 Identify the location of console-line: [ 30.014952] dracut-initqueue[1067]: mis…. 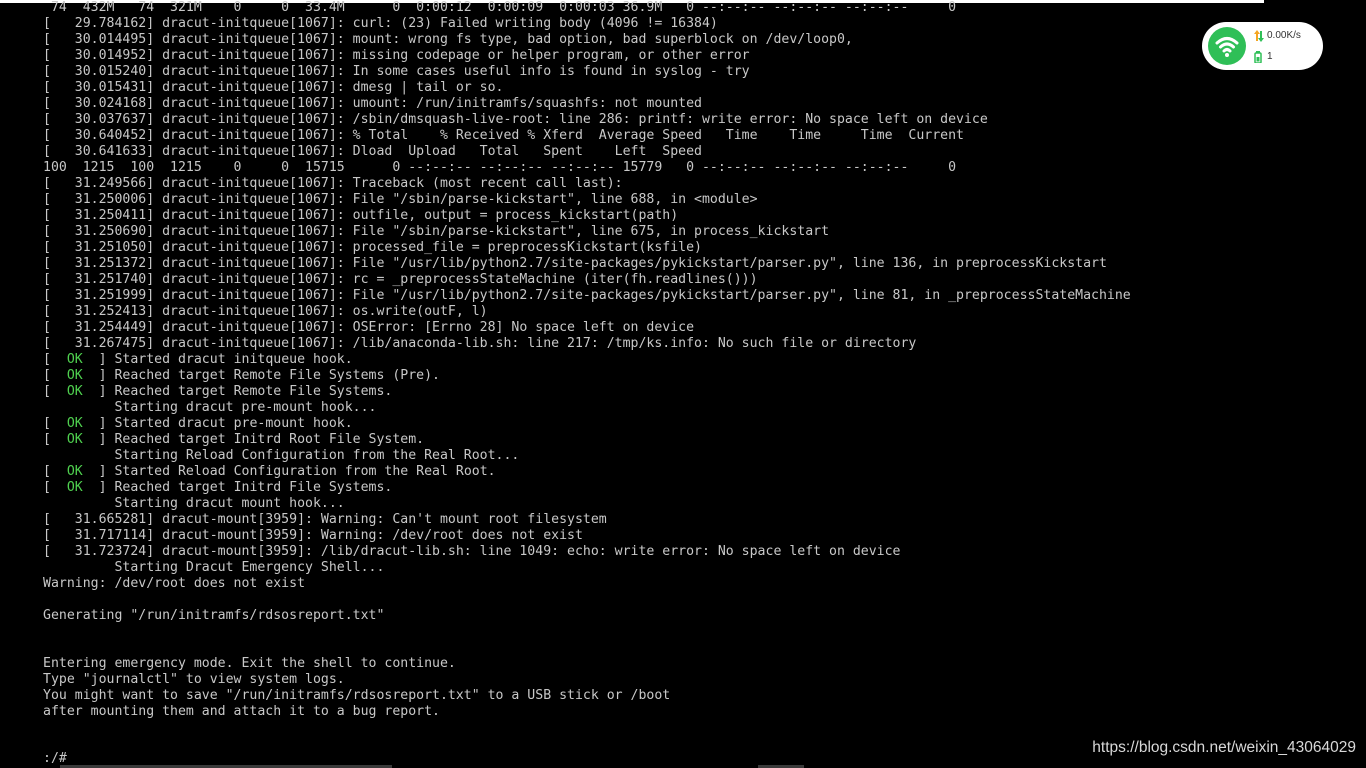
(643, 56).